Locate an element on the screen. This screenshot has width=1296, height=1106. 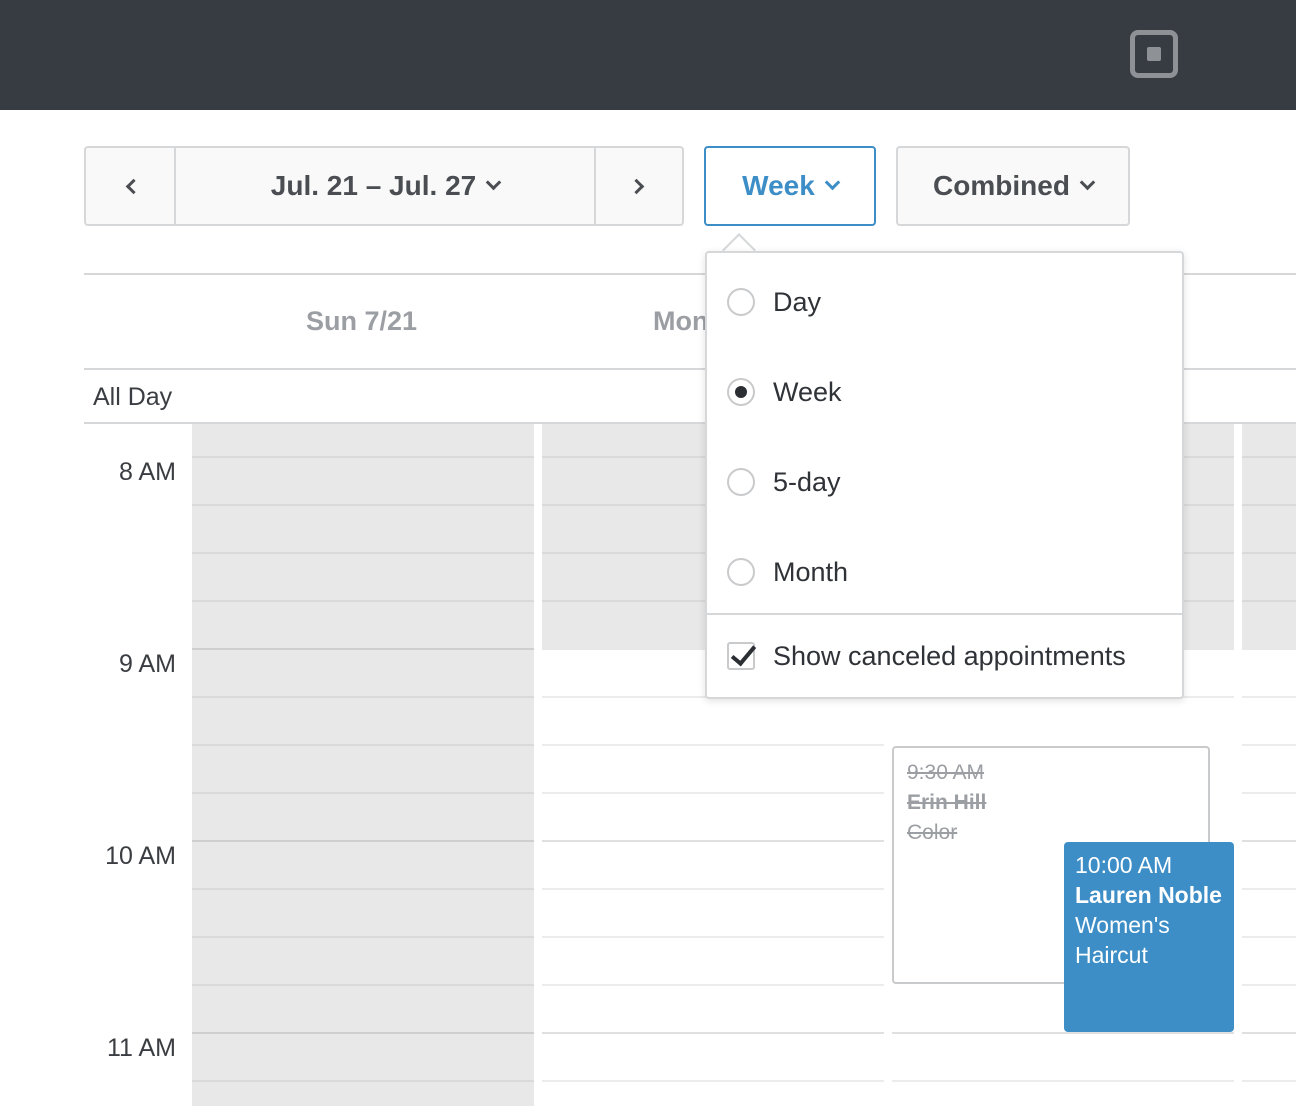
show-canceled-toggle: Show canceled appointments is located at coordinates (926, 656).